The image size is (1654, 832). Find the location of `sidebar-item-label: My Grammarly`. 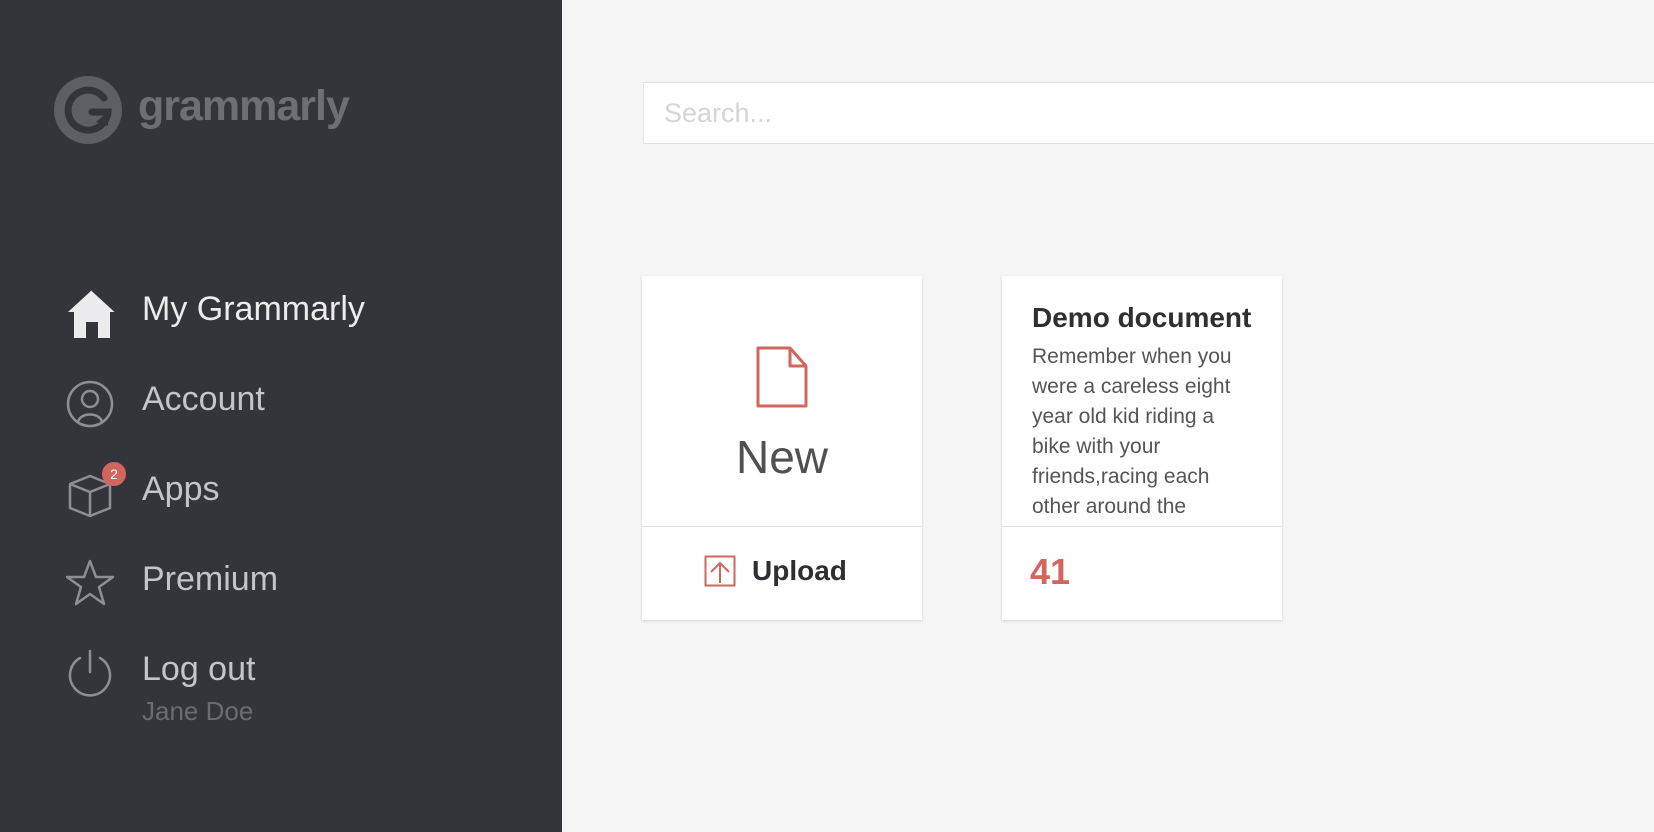

sidebar-item-label: My Grammarly is located at coordinates (253, 309).